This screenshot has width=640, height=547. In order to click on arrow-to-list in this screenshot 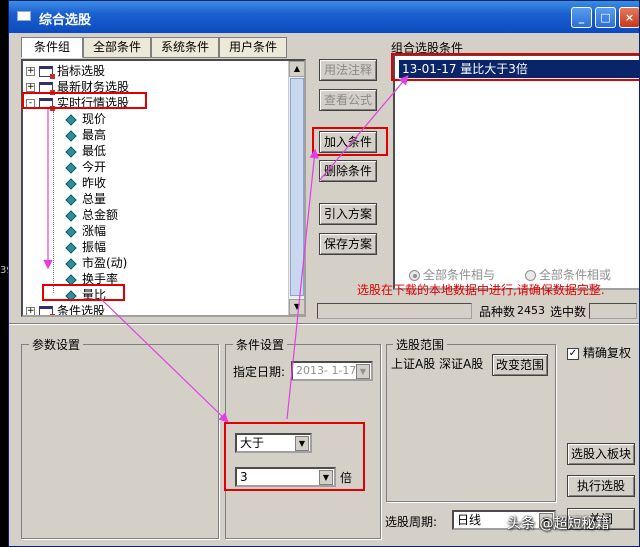, I will do `click(363, 128)`.